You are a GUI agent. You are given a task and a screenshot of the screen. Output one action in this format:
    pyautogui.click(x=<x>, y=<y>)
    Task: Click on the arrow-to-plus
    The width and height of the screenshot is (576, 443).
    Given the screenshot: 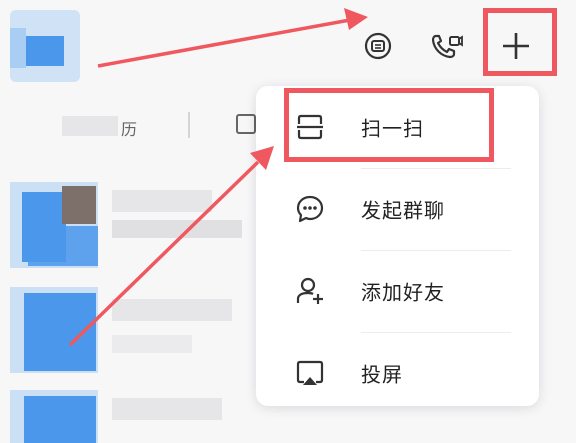 What is the action you would take?
    pyautogui.click(x=232, y=38)
    